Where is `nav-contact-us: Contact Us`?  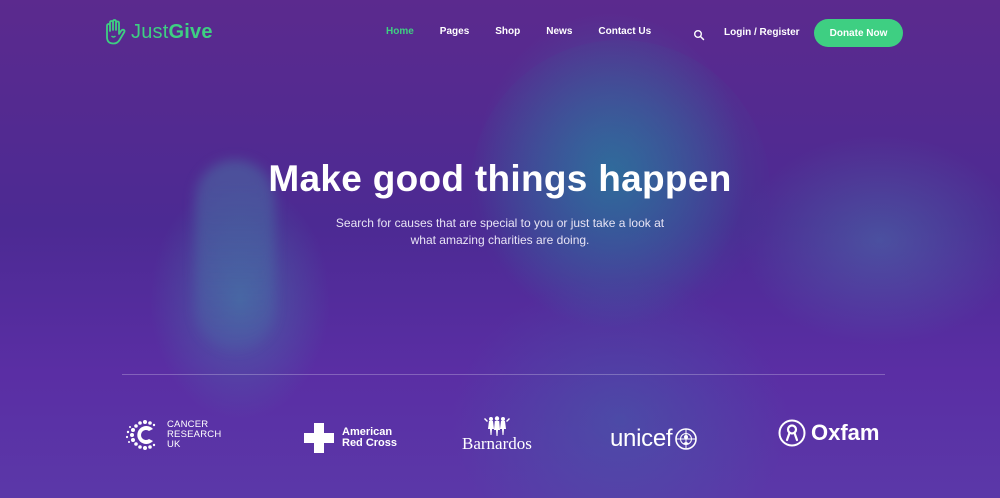
nav-contact-us: Contact Us is located at coordinates (624, 31).